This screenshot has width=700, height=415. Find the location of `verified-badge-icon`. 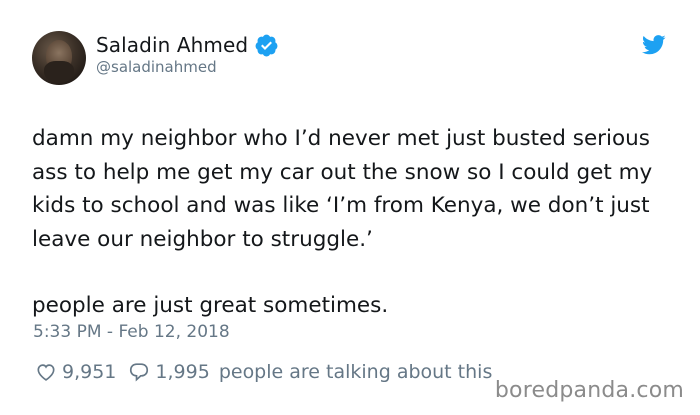

verified-badge-icon is located at coordinates (266, 45).